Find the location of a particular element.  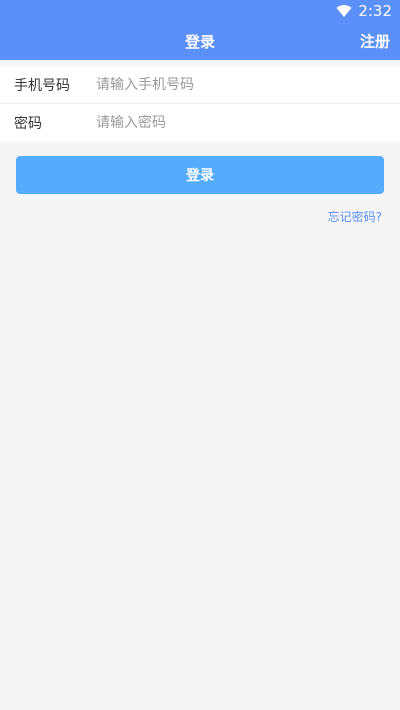

register-button: 注册 is located at coordinates (375, 41).